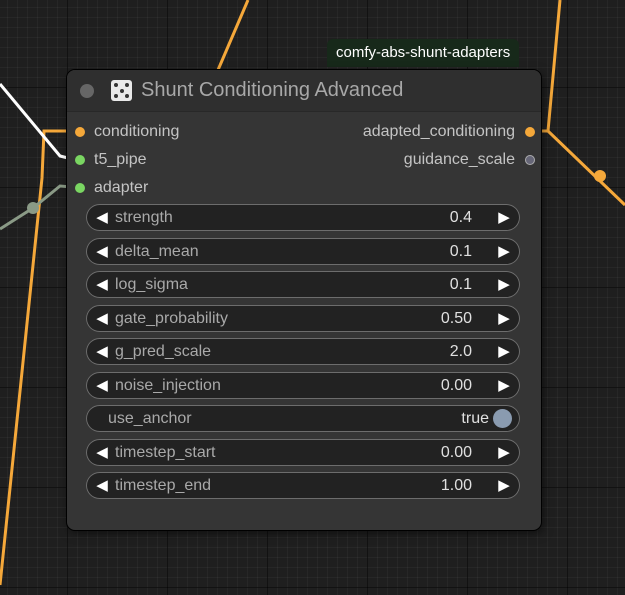  Describe the element at coordinates (157, 251) in the screenshot. I see `widget-label: delta_mean` at that location.